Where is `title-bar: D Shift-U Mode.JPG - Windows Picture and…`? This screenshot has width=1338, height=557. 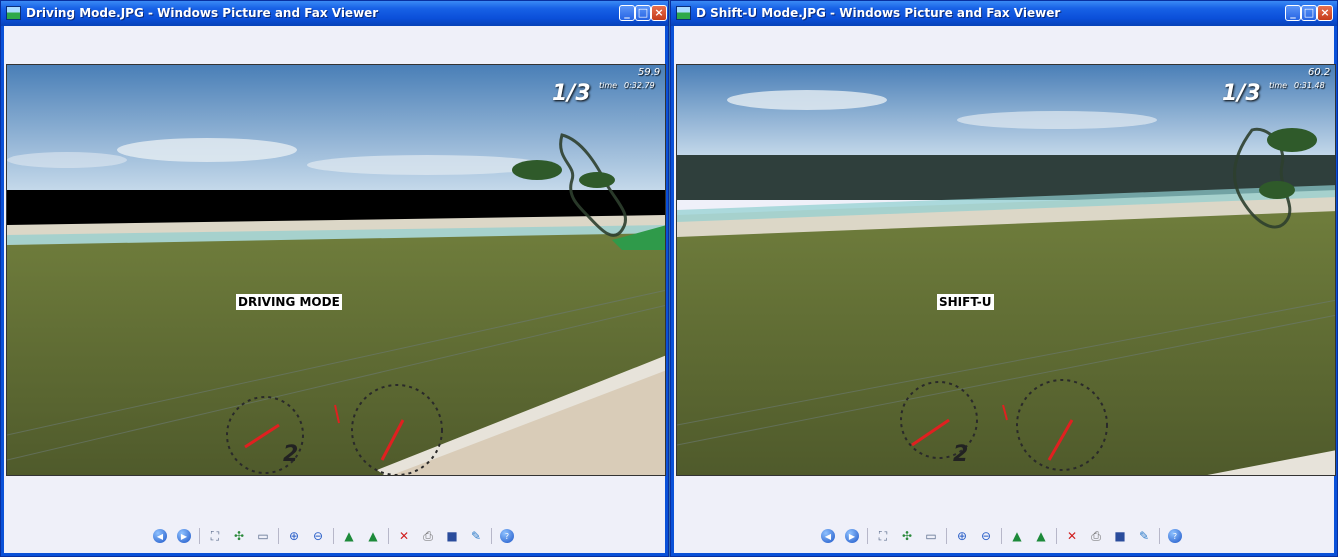 title-bar: D Shift-U Mode.JPG - Windows Picture and… is located at coordinates (1004, 13).